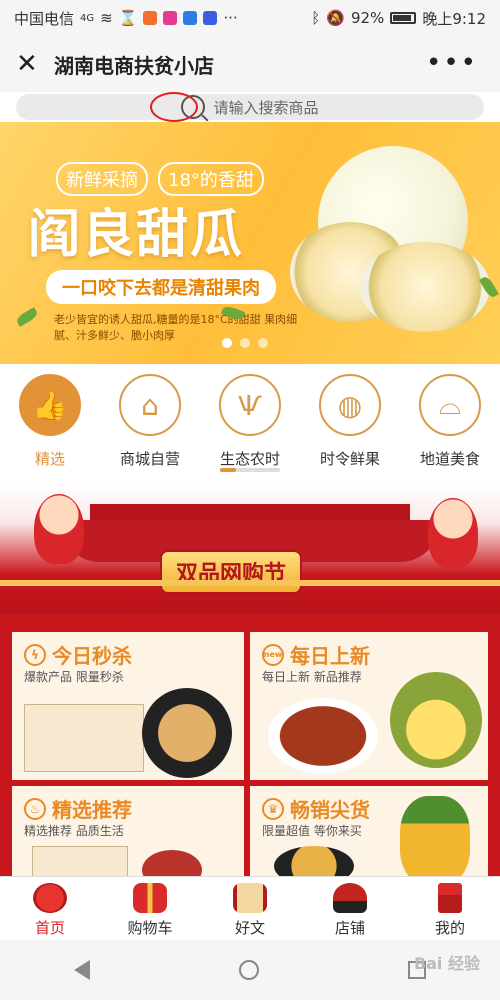 This screenshot has height=1000, width=500. I want to click on nav-label: 购物车, so click(150, 928).